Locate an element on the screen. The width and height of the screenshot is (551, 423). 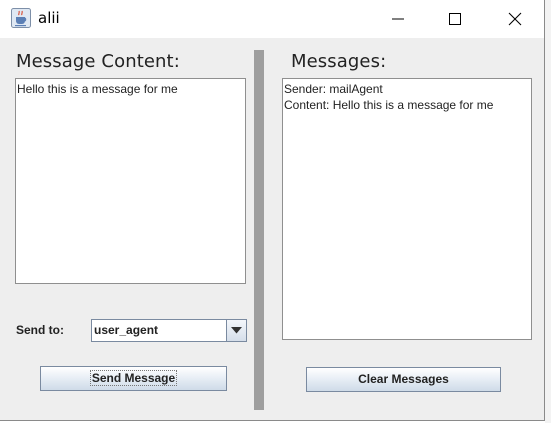
desktop-window-edge-right is located at coordinates (548, 211).